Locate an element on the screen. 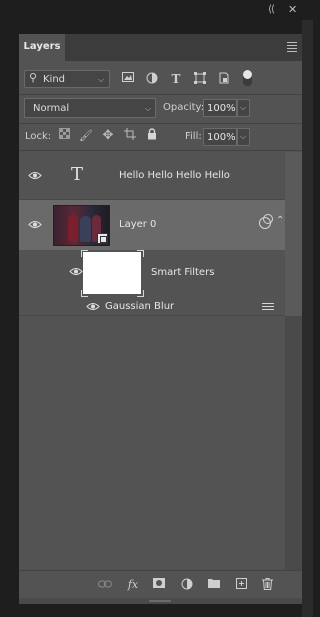  shape-layer-filter-icon is located at coordinates (200, 79).